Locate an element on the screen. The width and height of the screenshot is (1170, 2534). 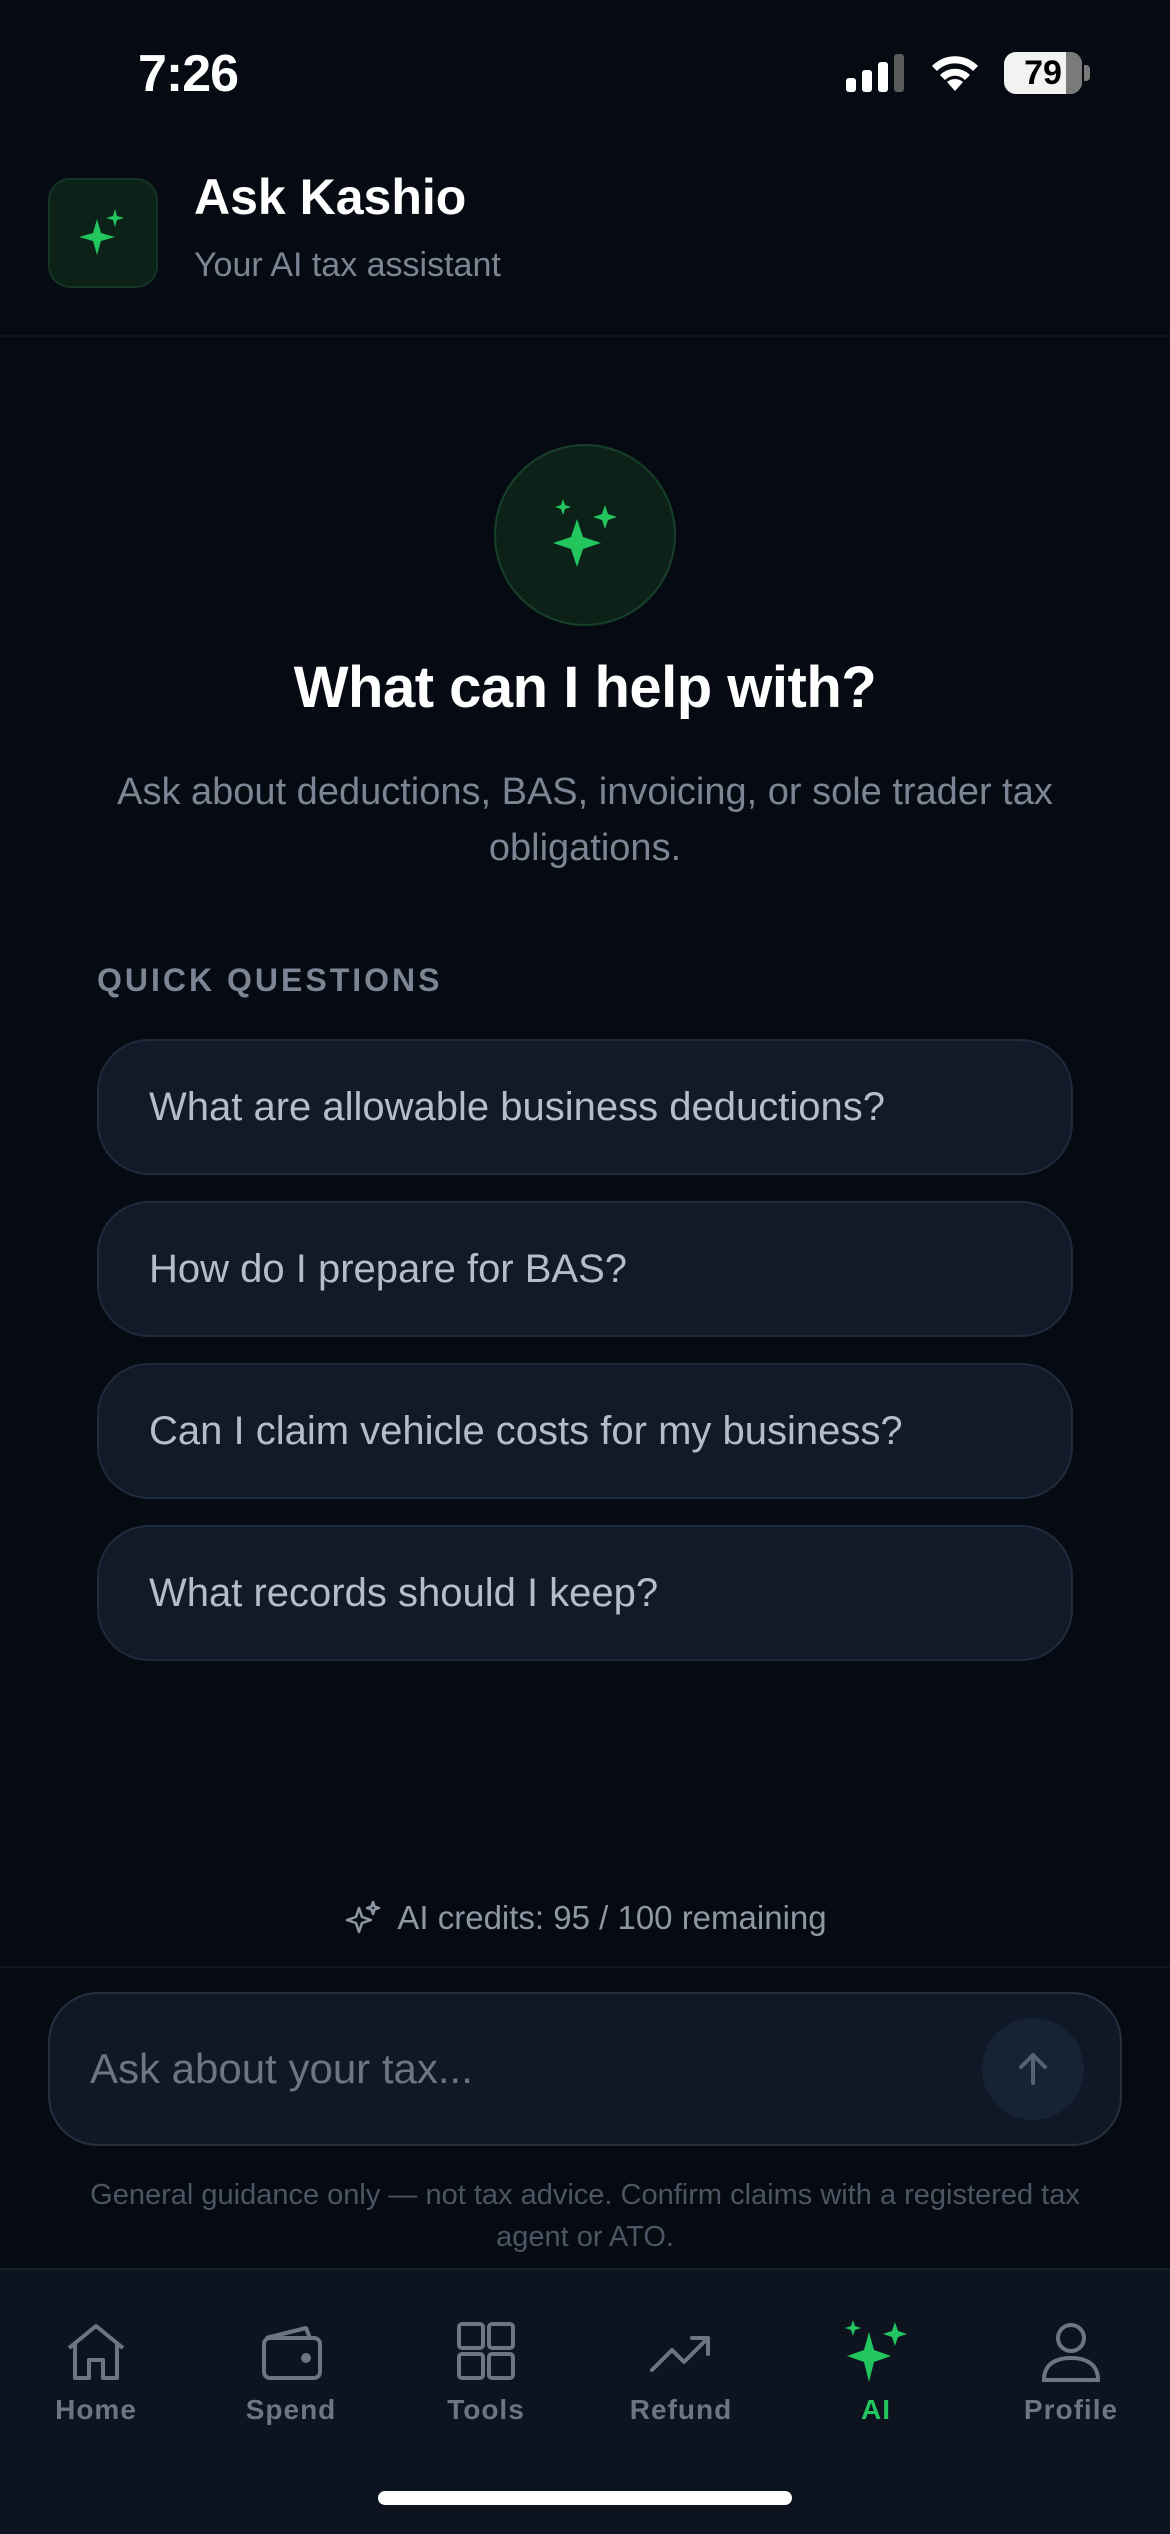
home-icon is located at coordinates (96, 2352).